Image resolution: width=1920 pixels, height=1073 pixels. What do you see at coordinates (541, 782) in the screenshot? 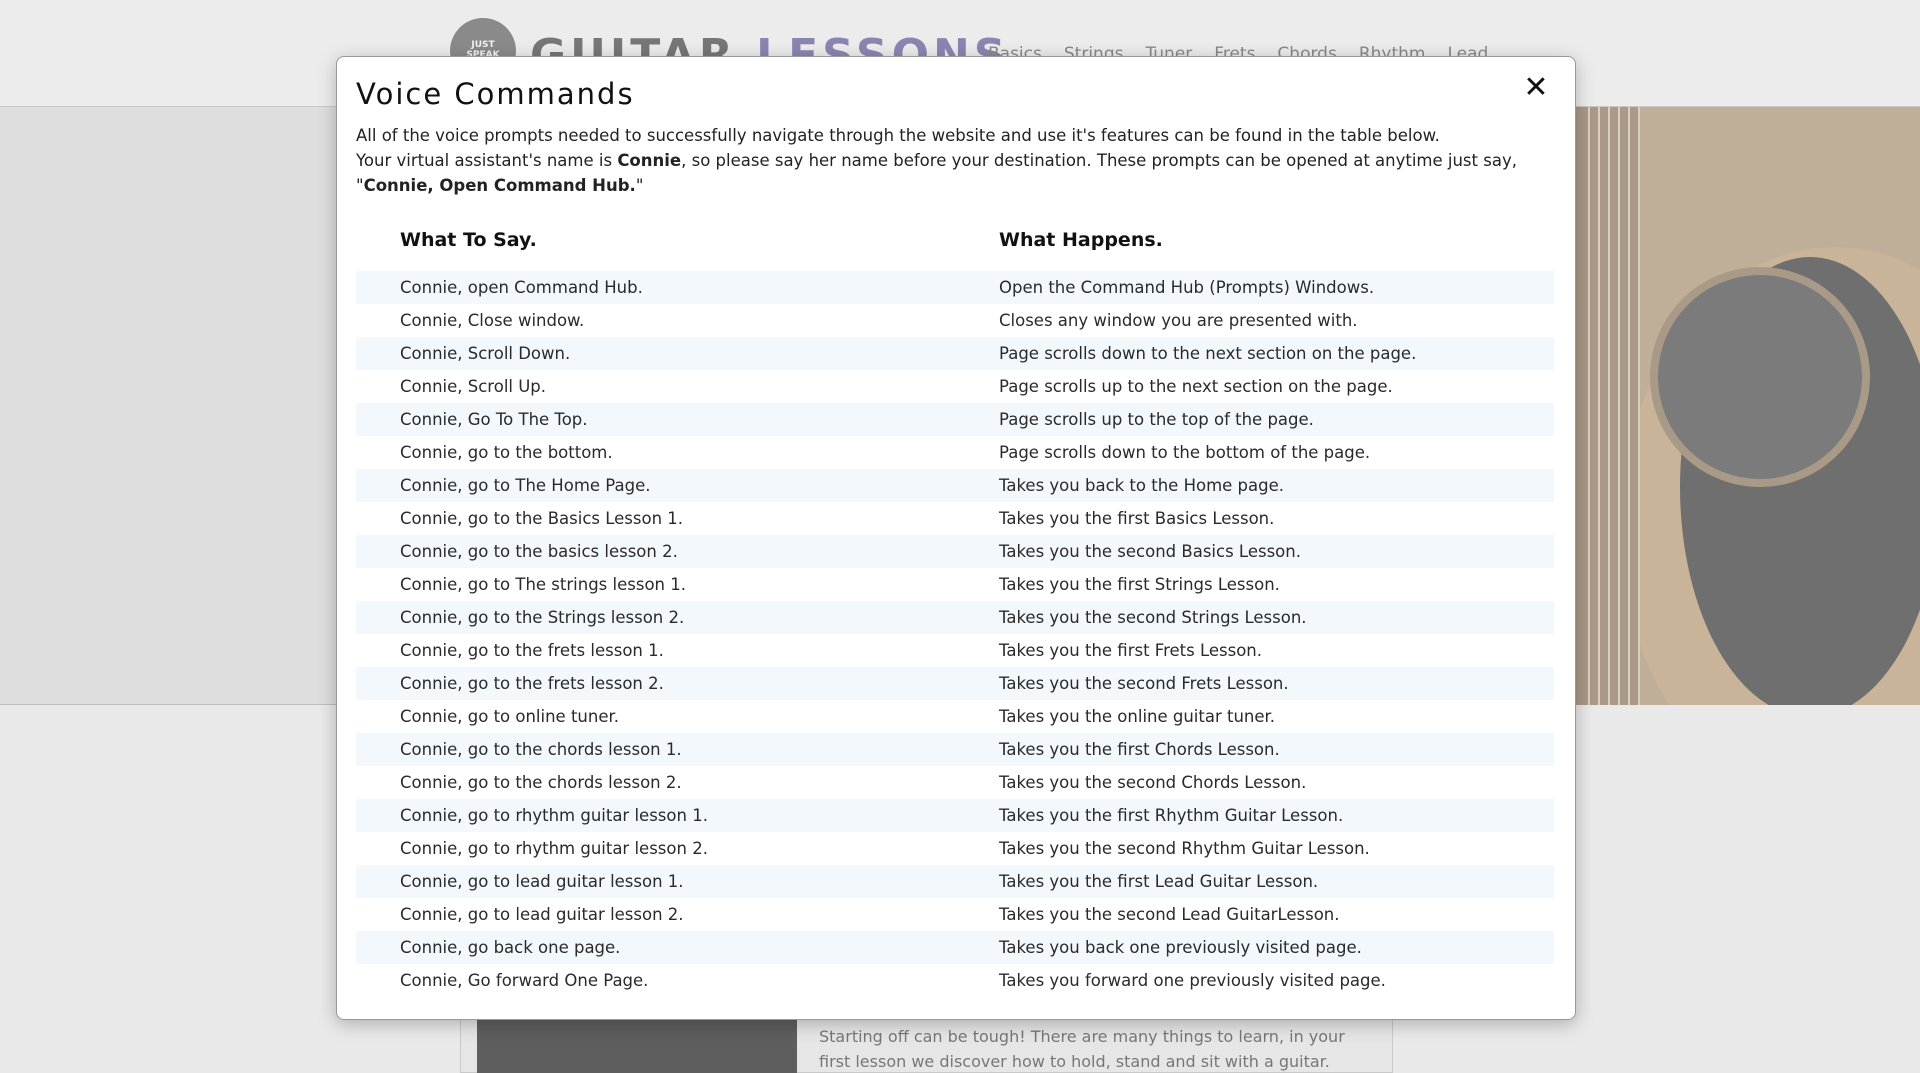
I see `command-phrase: Connie, go to the chords lesson 2.` at bounding box center [541, 782].